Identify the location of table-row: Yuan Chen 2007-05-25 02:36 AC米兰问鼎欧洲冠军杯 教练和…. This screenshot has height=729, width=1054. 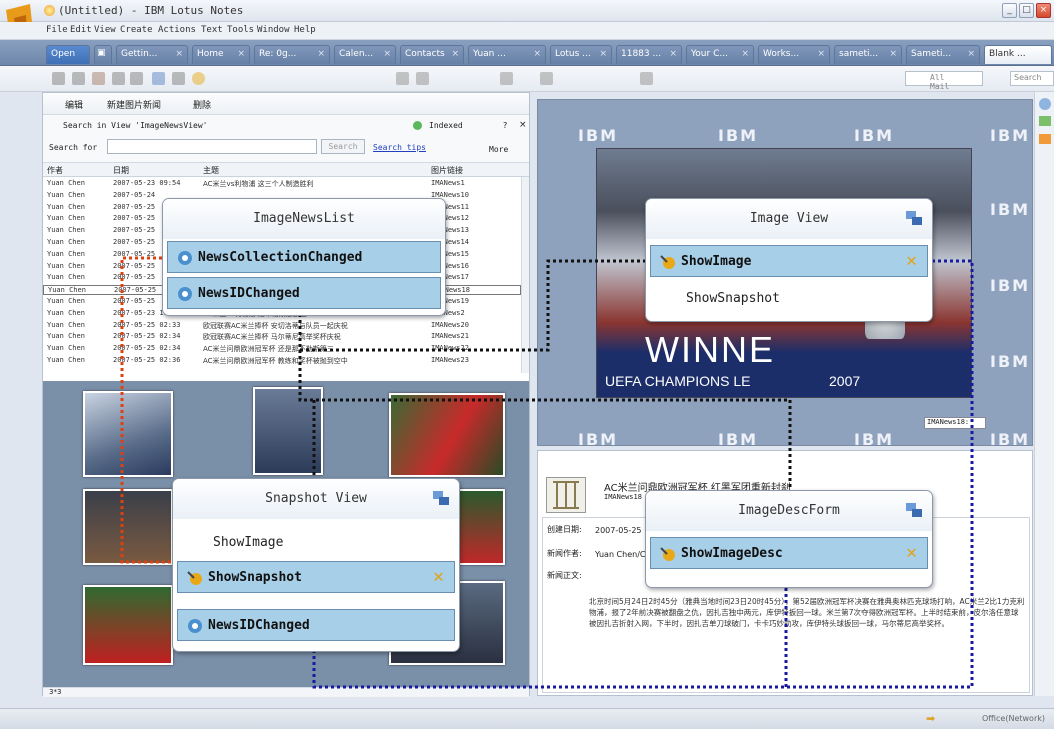
(282, 361).